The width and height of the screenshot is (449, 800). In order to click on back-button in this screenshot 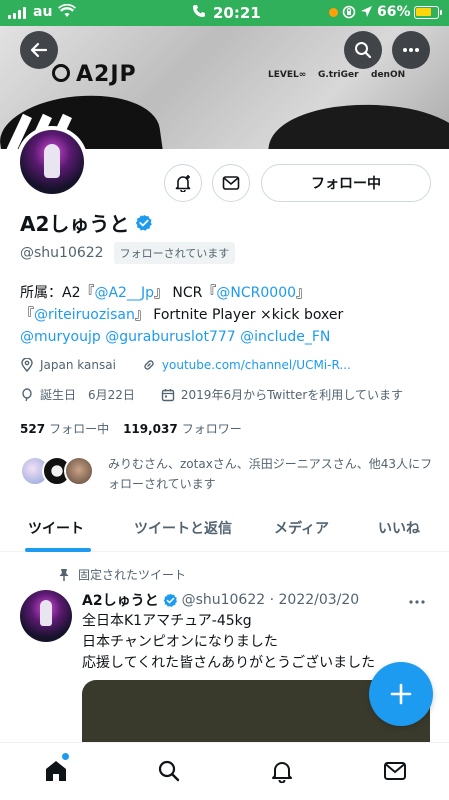, I will do `click(39, 50)`.